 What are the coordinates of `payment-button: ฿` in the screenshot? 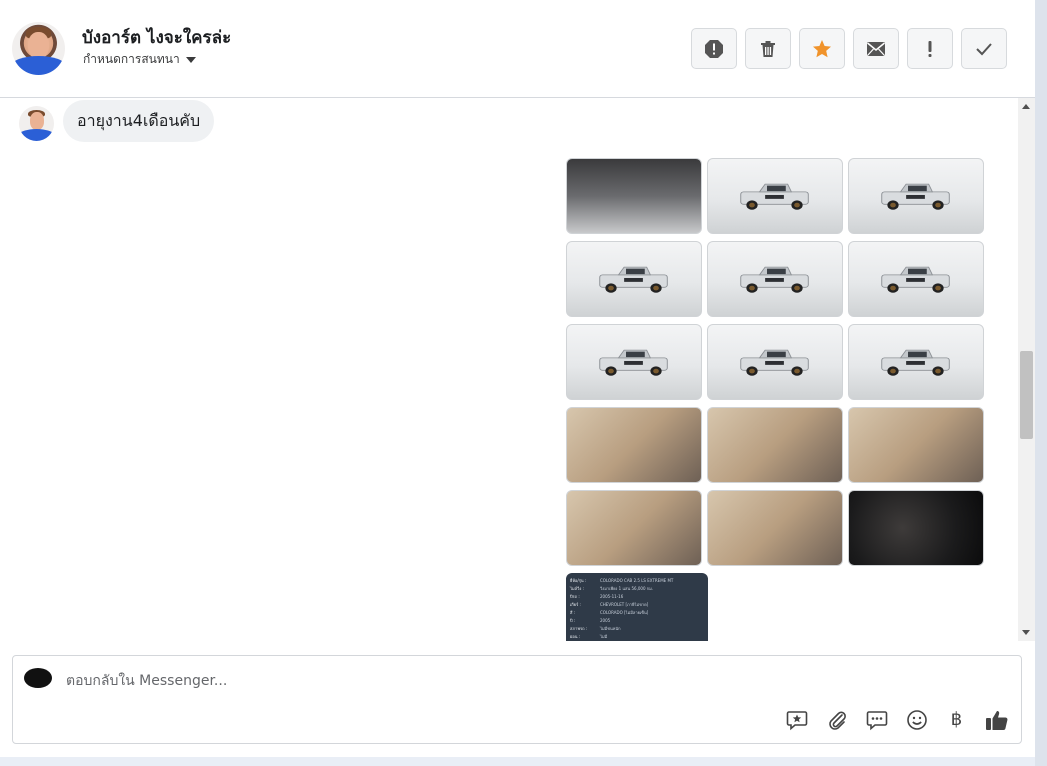 It's located at (956, 719).